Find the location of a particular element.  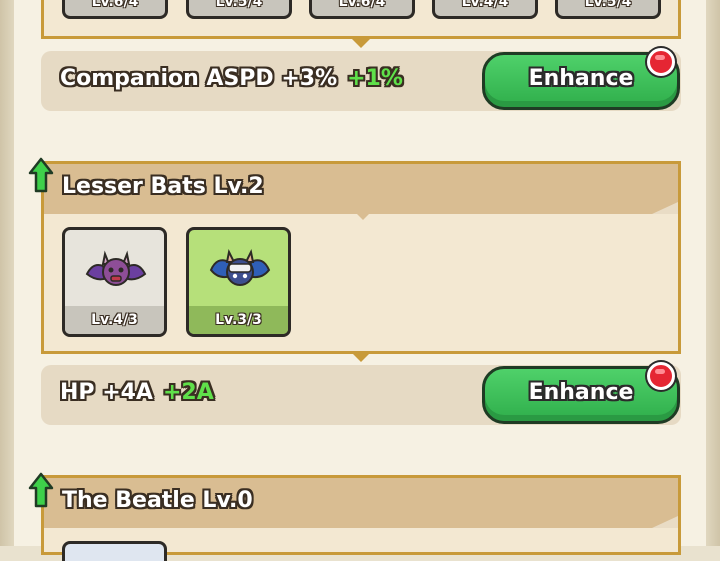

group-the-beatle: The Beatle Lv.0 is located at coordinates (361, 518).